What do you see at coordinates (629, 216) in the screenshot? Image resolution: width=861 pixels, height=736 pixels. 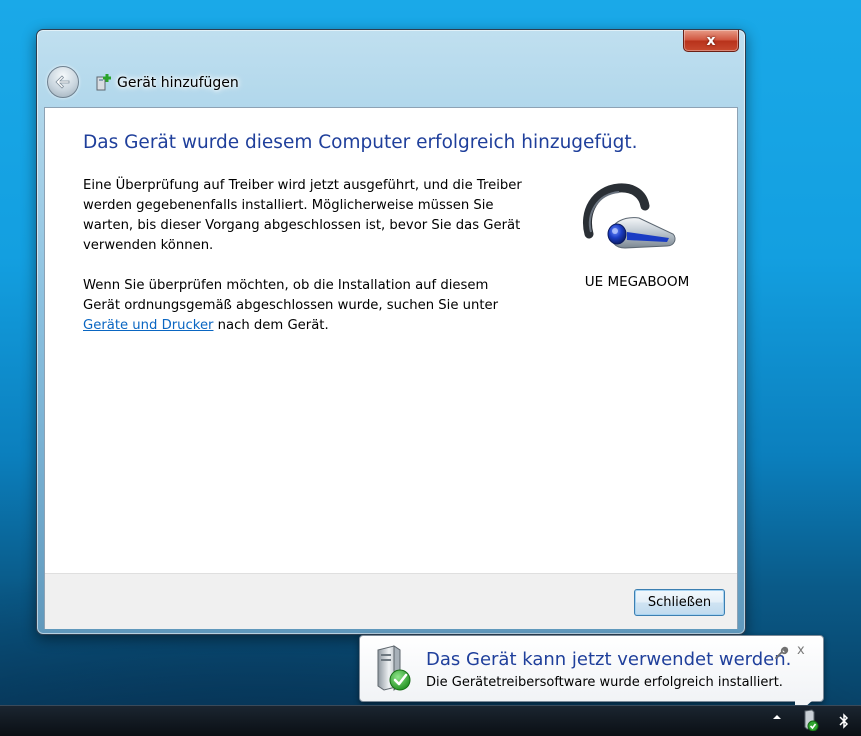 I see `bluetooth-headset-icon` at bounding box center [629, 216].